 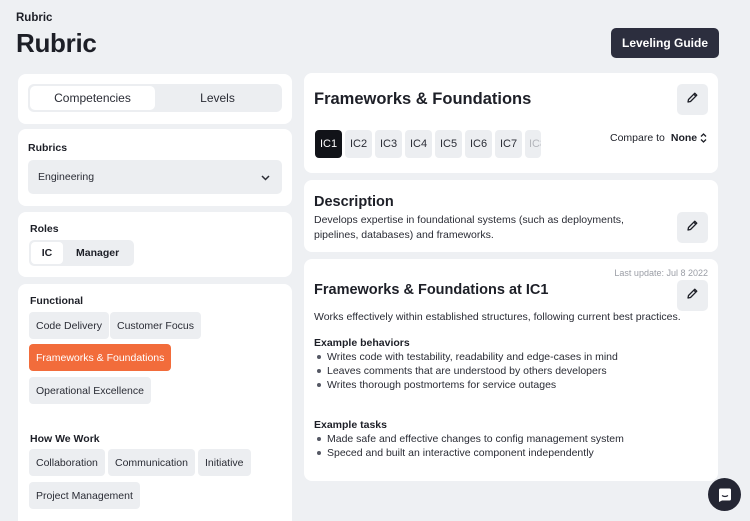 What do you see at coordinates (388, 144) in the screenshot?
I see `level-ic3: IC3` at bounding box center [388, 144].